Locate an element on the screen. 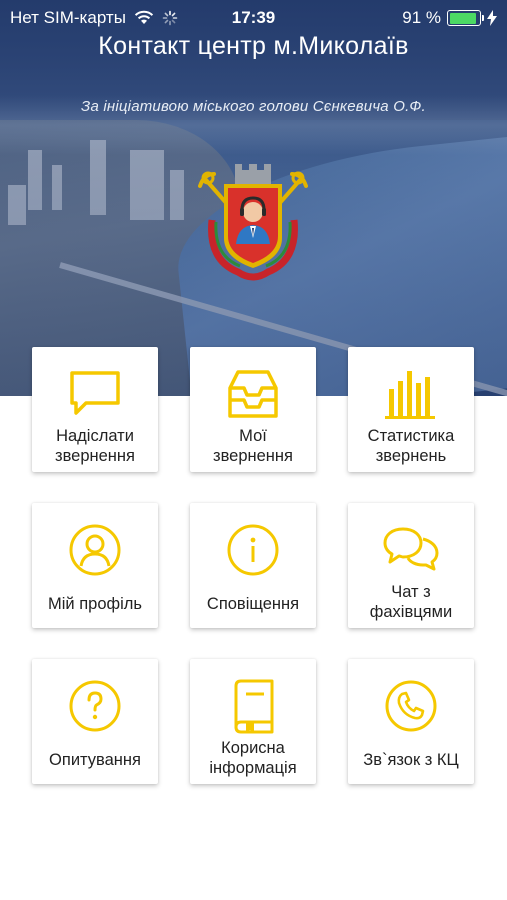 This screenshot has width=507, height=900. my-requests-label: Мої звернення is located at coordinates (253, 446).